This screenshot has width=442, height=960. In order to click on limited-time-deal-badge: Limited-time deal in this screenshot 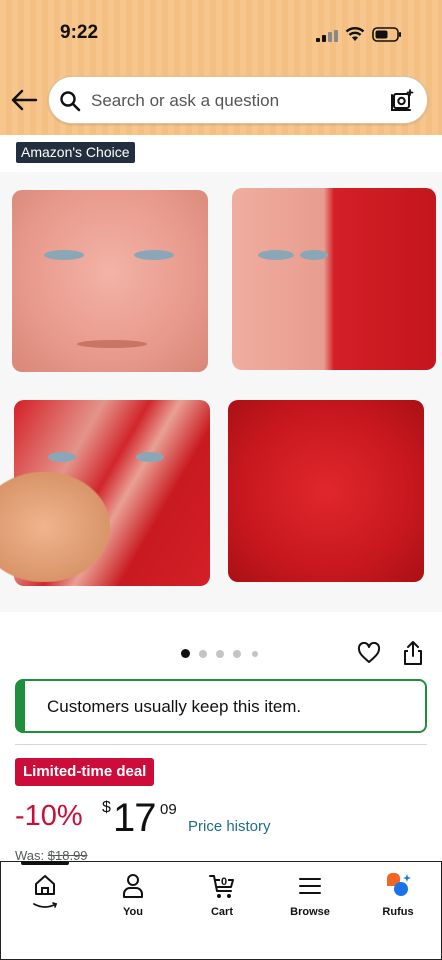, I will do `click(85, 772)`.